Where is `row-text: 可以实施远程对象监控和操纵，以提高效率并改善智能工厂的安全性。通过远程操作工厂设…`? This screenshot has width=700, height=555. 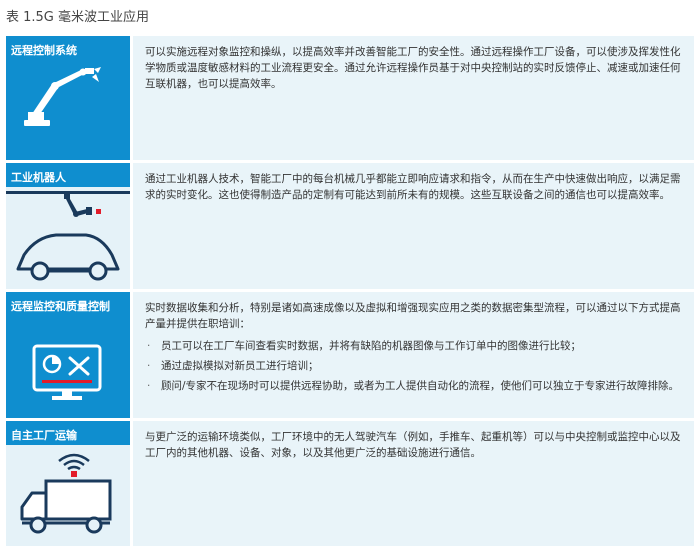 row-text: 可以实施远程对象监控和操纵，以提高效率并改善智能工厂的安全性。通过远程操作工厂设… is located at coordinates (413, 68).